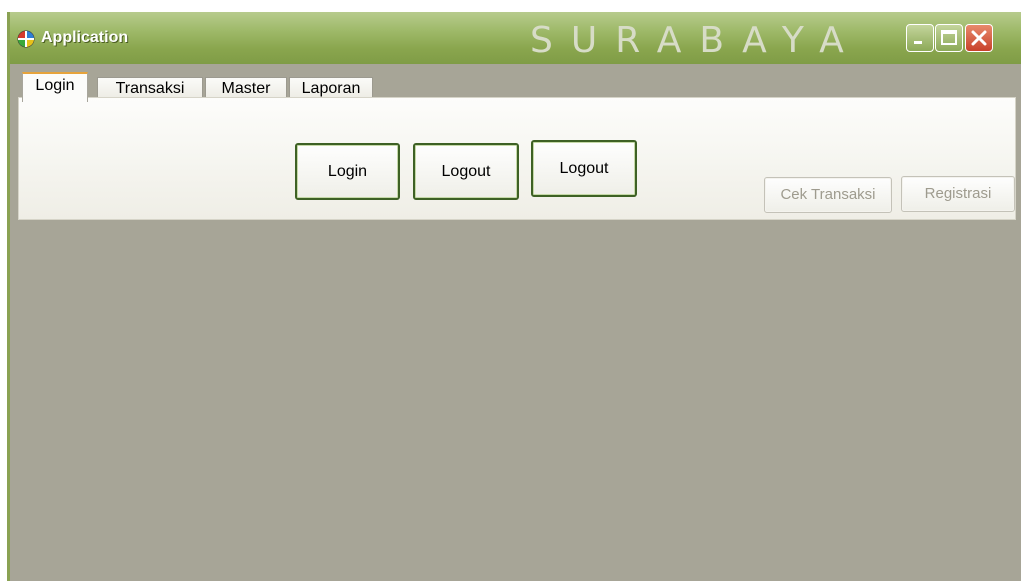 Image resolution: width=1021 pixels, height=581 pixels. I want to click on maximize-button, so click(949, 38).